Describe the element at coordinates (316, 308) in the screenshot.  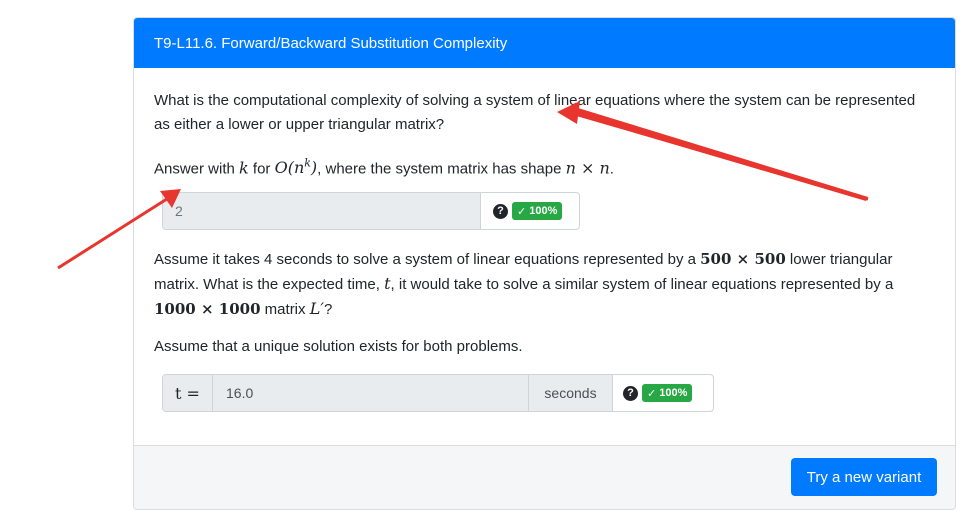
I see `math-L-prime: L′` at that location.